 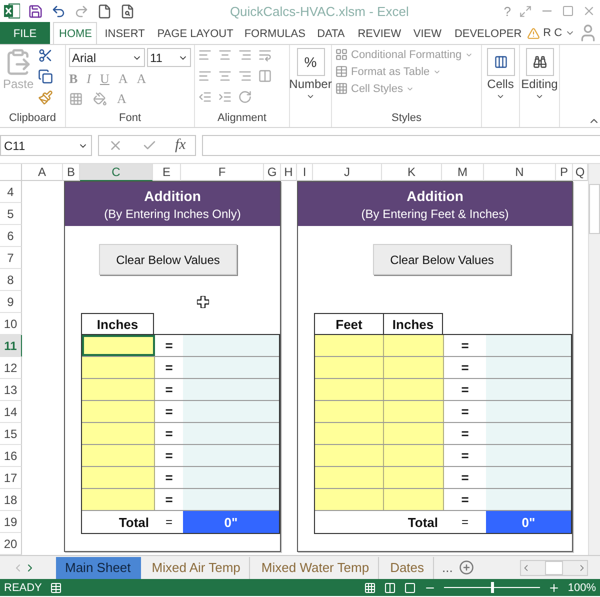 I want to click on formula-input, so click(x=401, y=145).